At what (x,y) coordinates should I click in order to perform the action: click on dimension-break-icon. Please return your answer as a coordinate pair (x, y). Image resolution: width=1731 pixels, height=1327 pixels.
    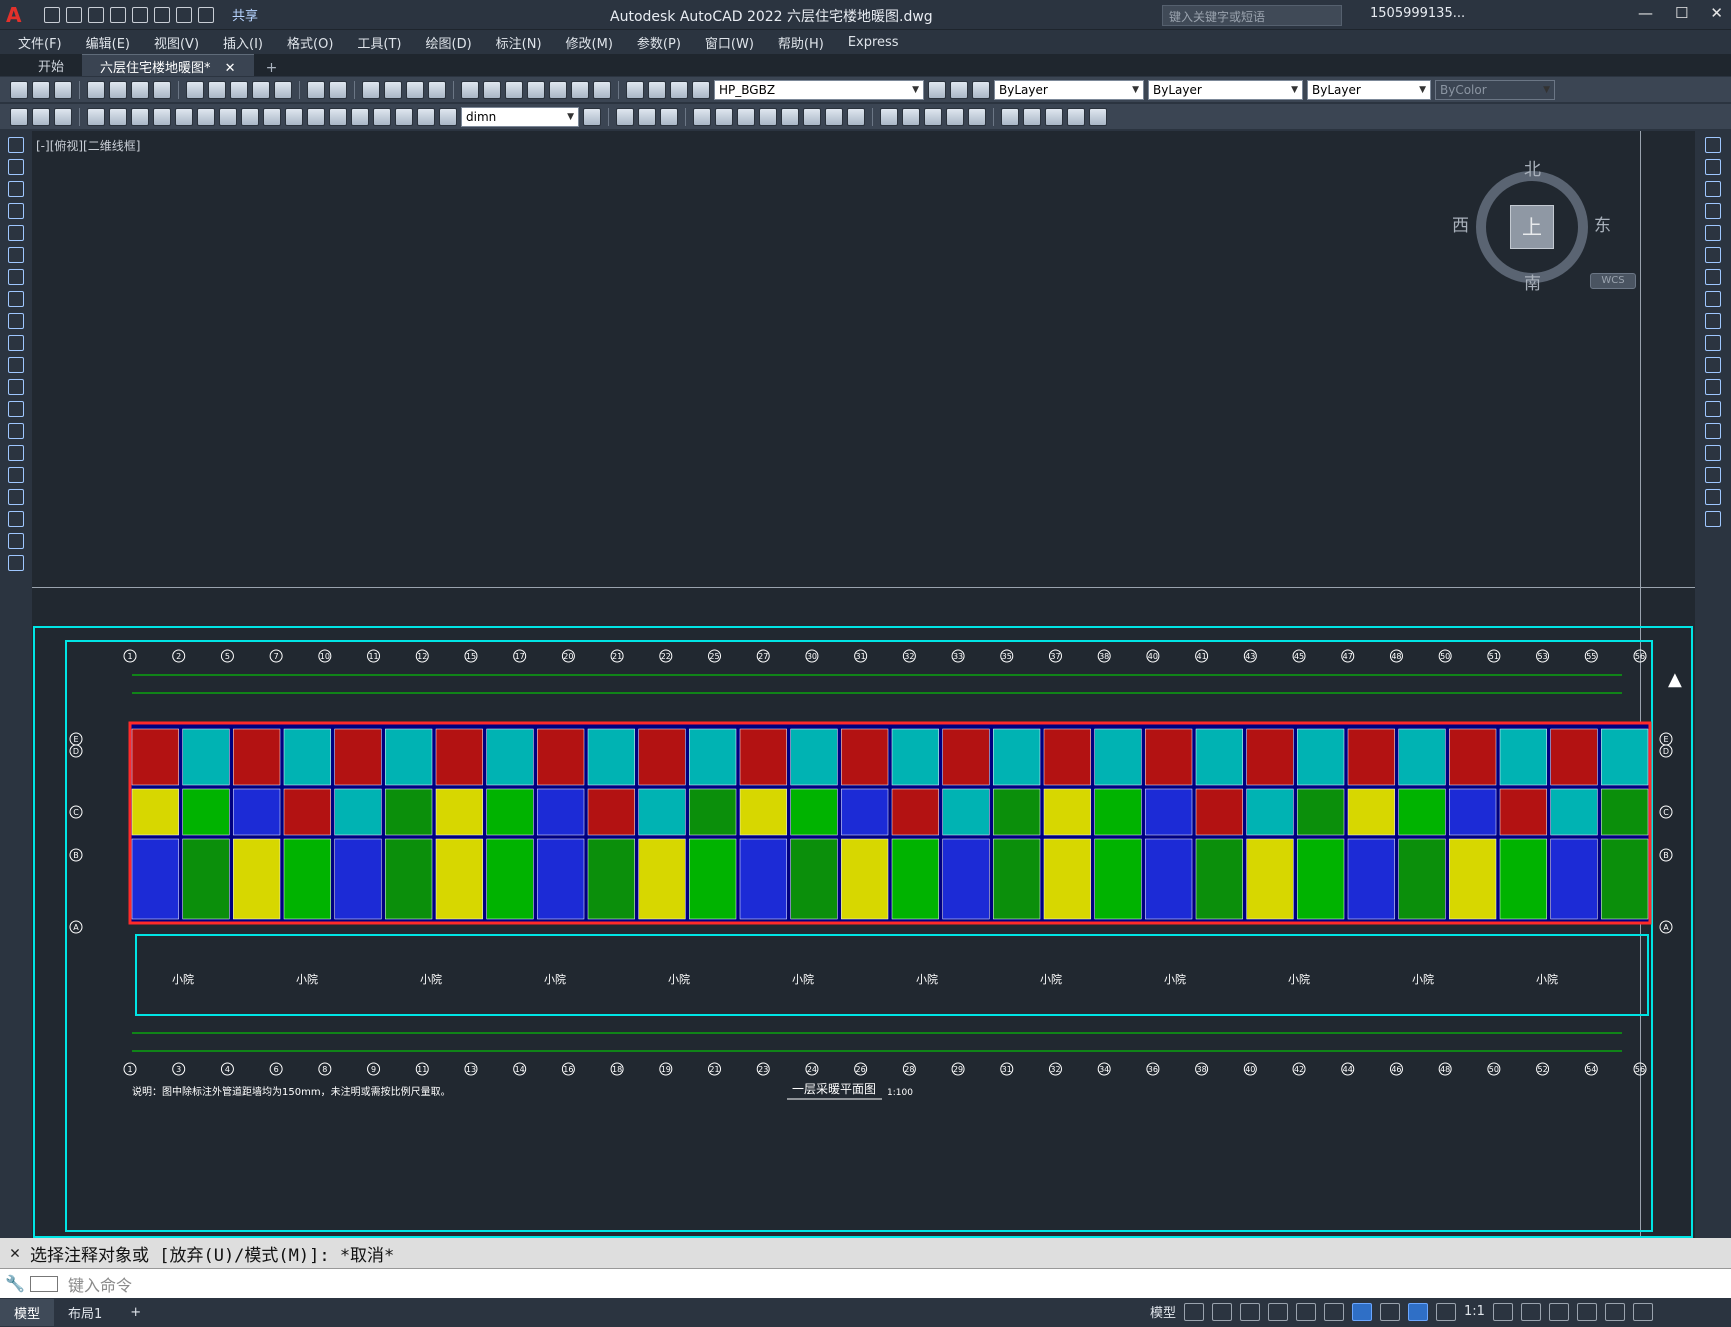
    Looking at the image, I should click on (294, 116).